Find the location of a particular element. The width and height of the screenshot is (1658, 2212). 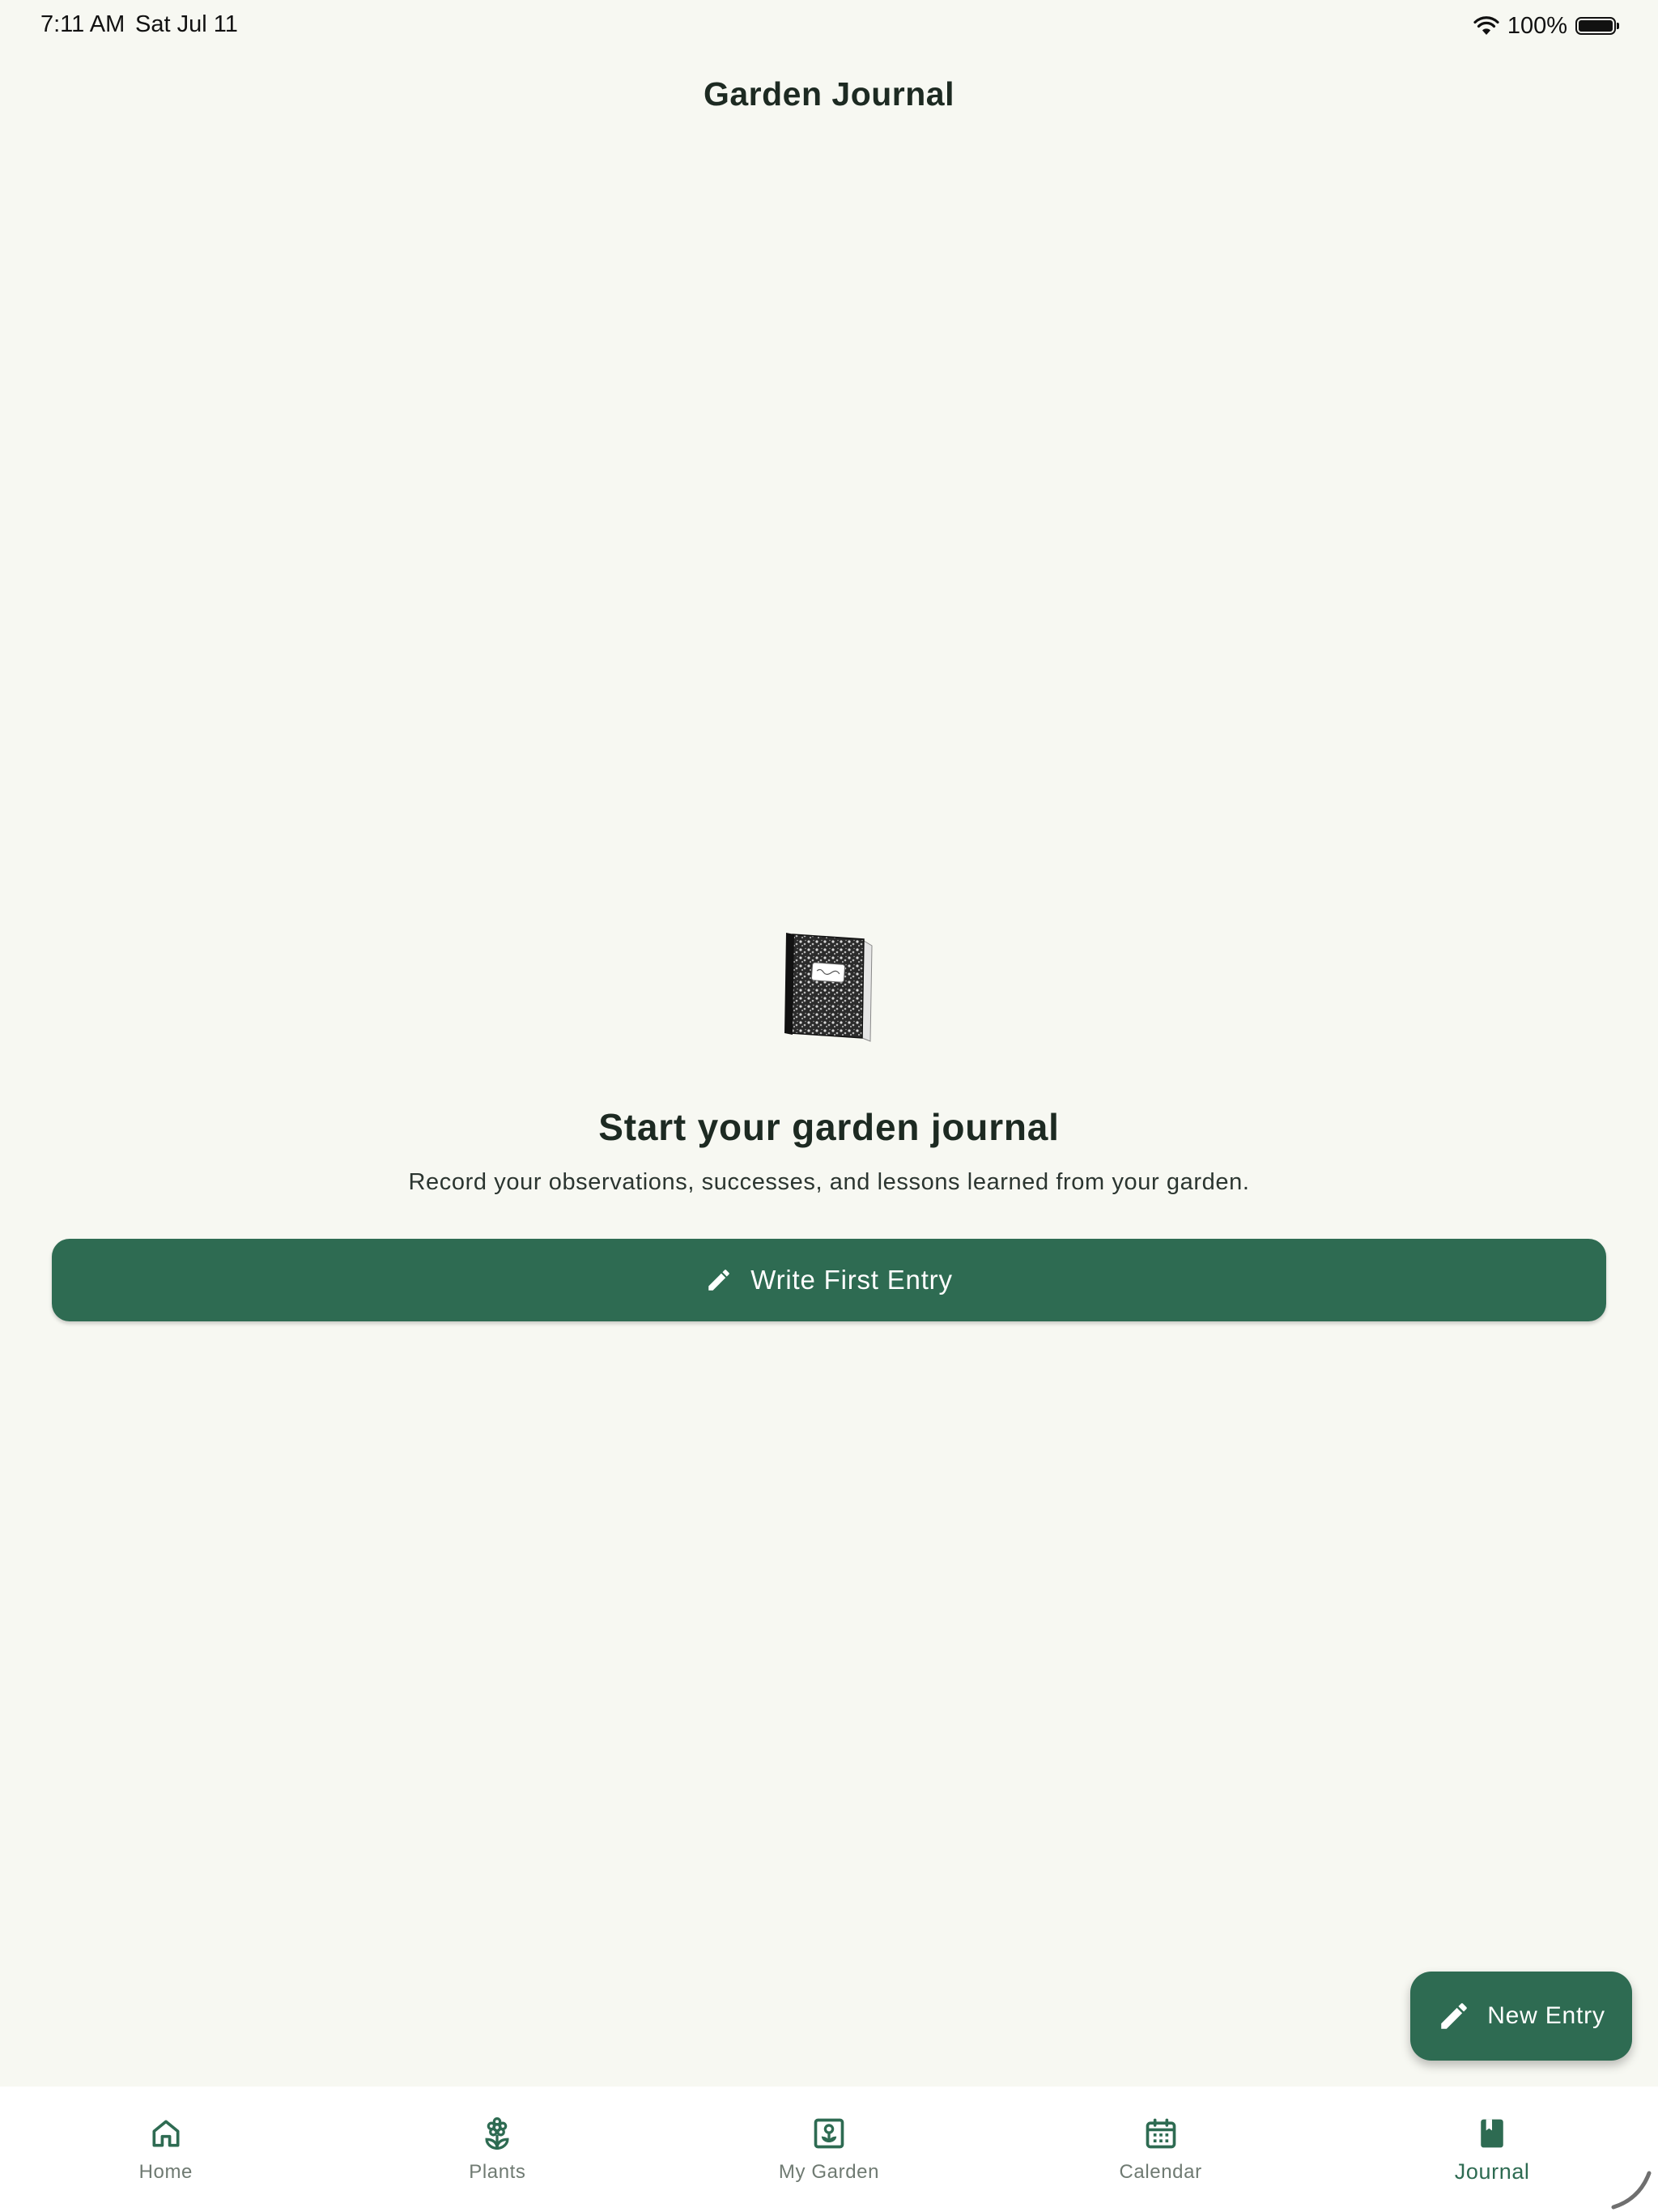

nav-label-my-garden: My Garden is located at coordinates (829, 2172).